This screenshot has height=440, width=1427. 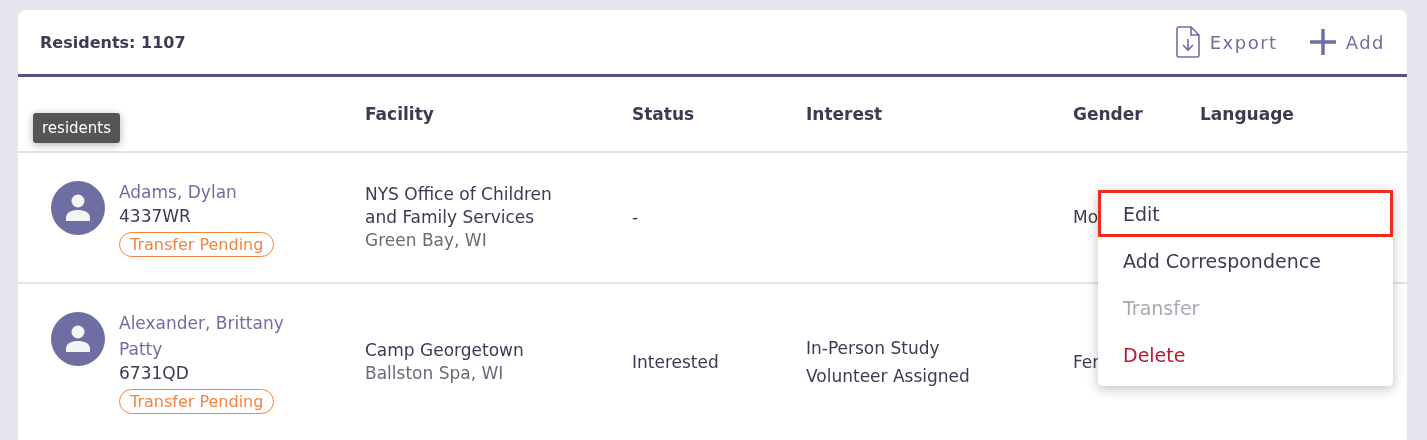 I want to click on gender-text: Mo, so click(x=1086, y=217).